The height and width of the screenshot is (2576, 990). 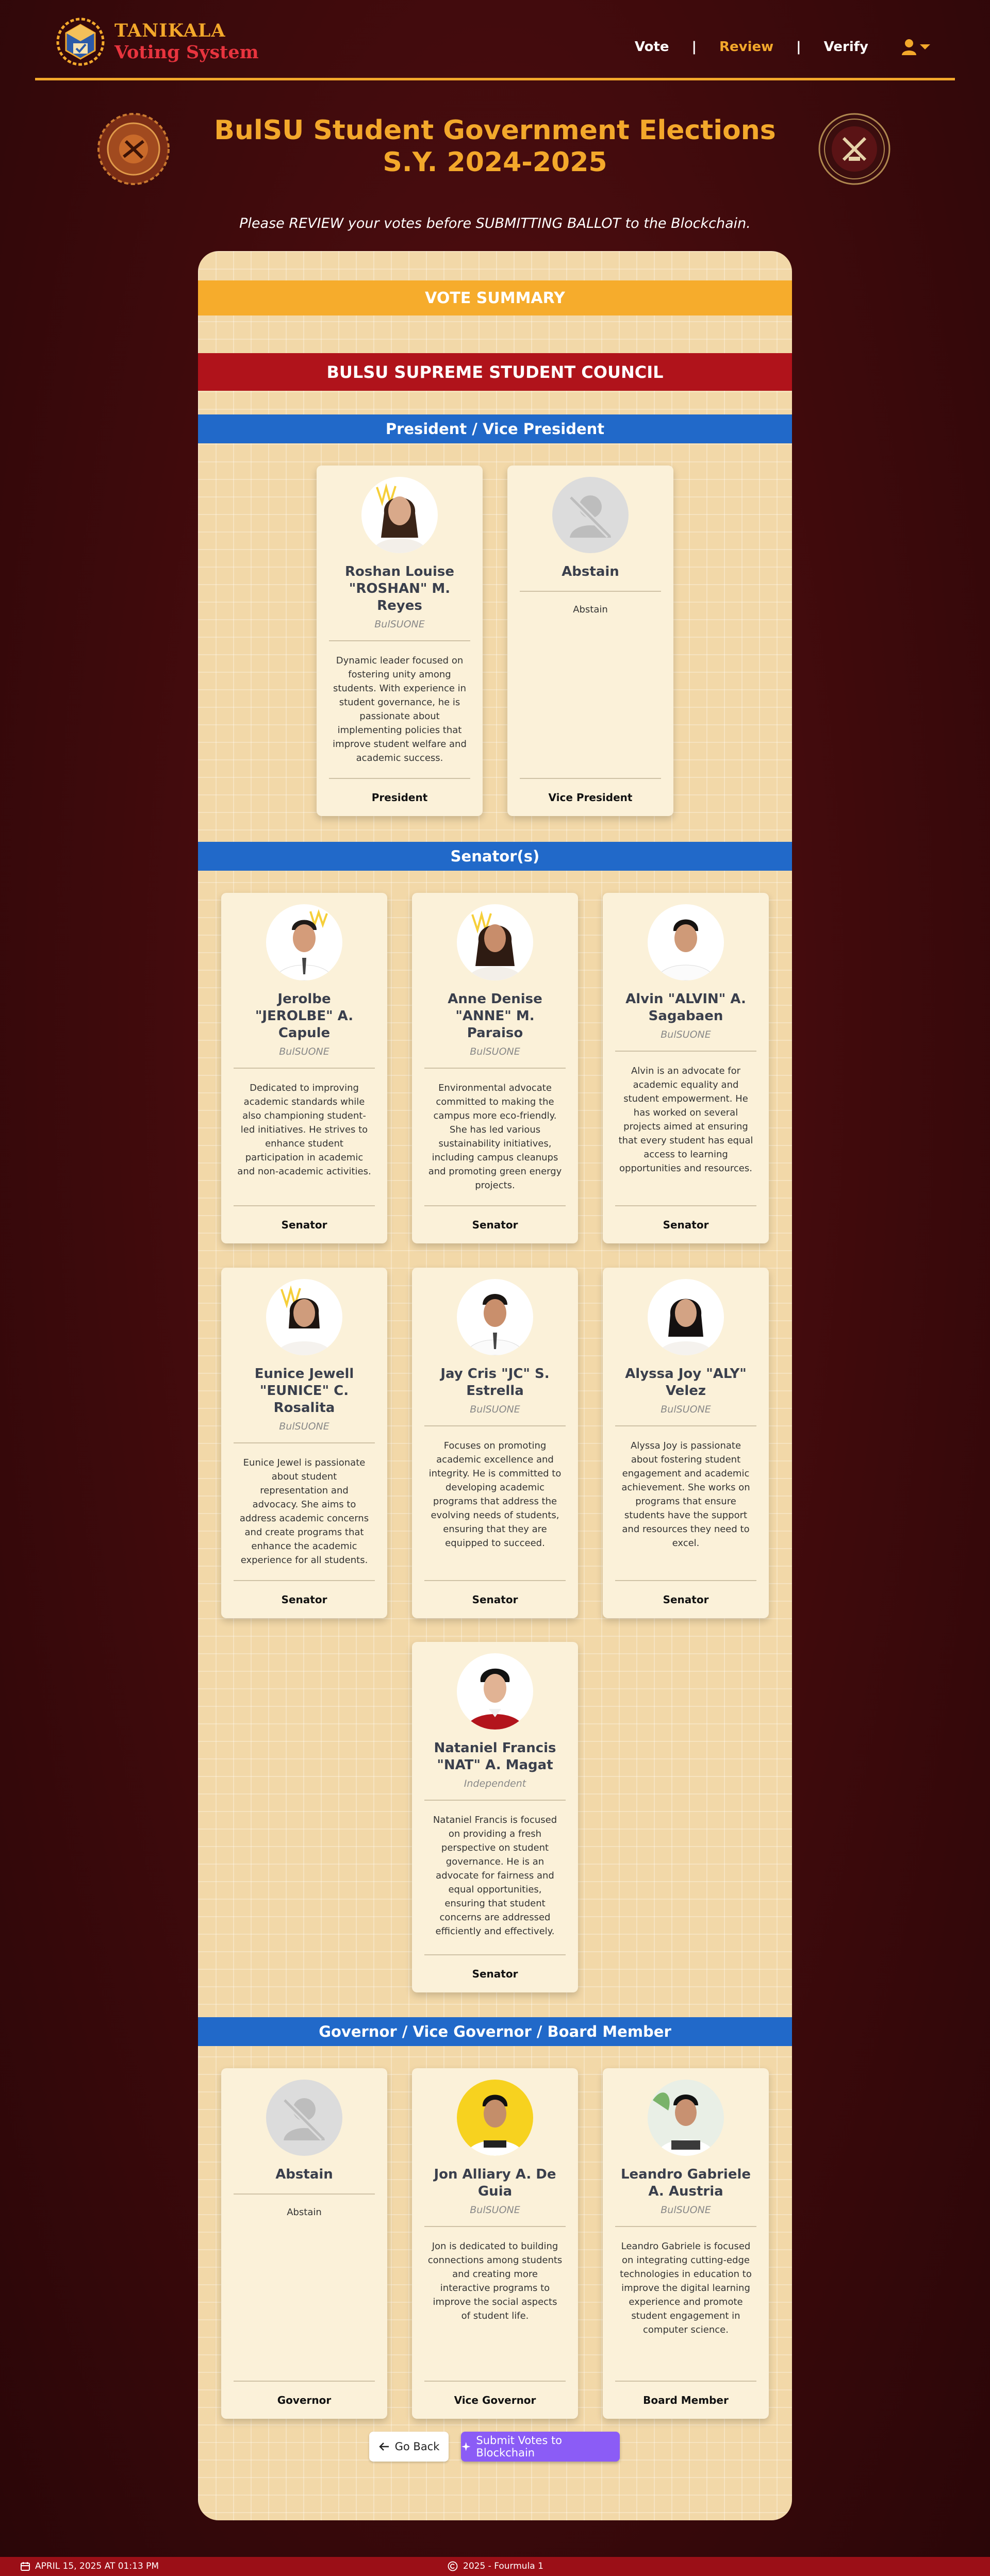 What do you see at coordinates (495, 2393) in the screenshot?
I see `candidate-position: Vice Governor` at bounding box center [495, 2393].